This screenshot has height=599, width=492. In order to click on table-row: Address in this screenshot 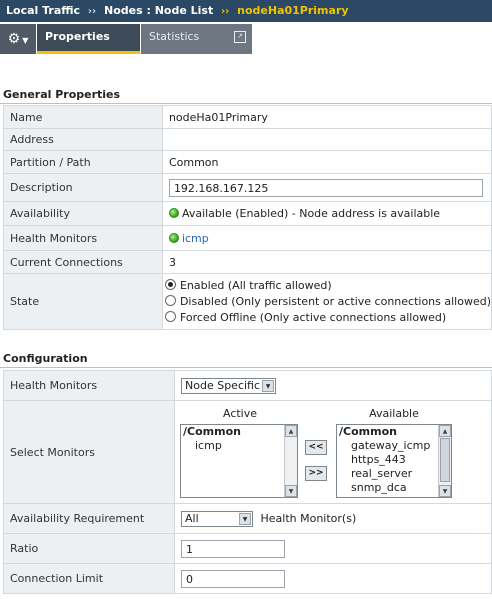, I will do `click(247, 139)`.